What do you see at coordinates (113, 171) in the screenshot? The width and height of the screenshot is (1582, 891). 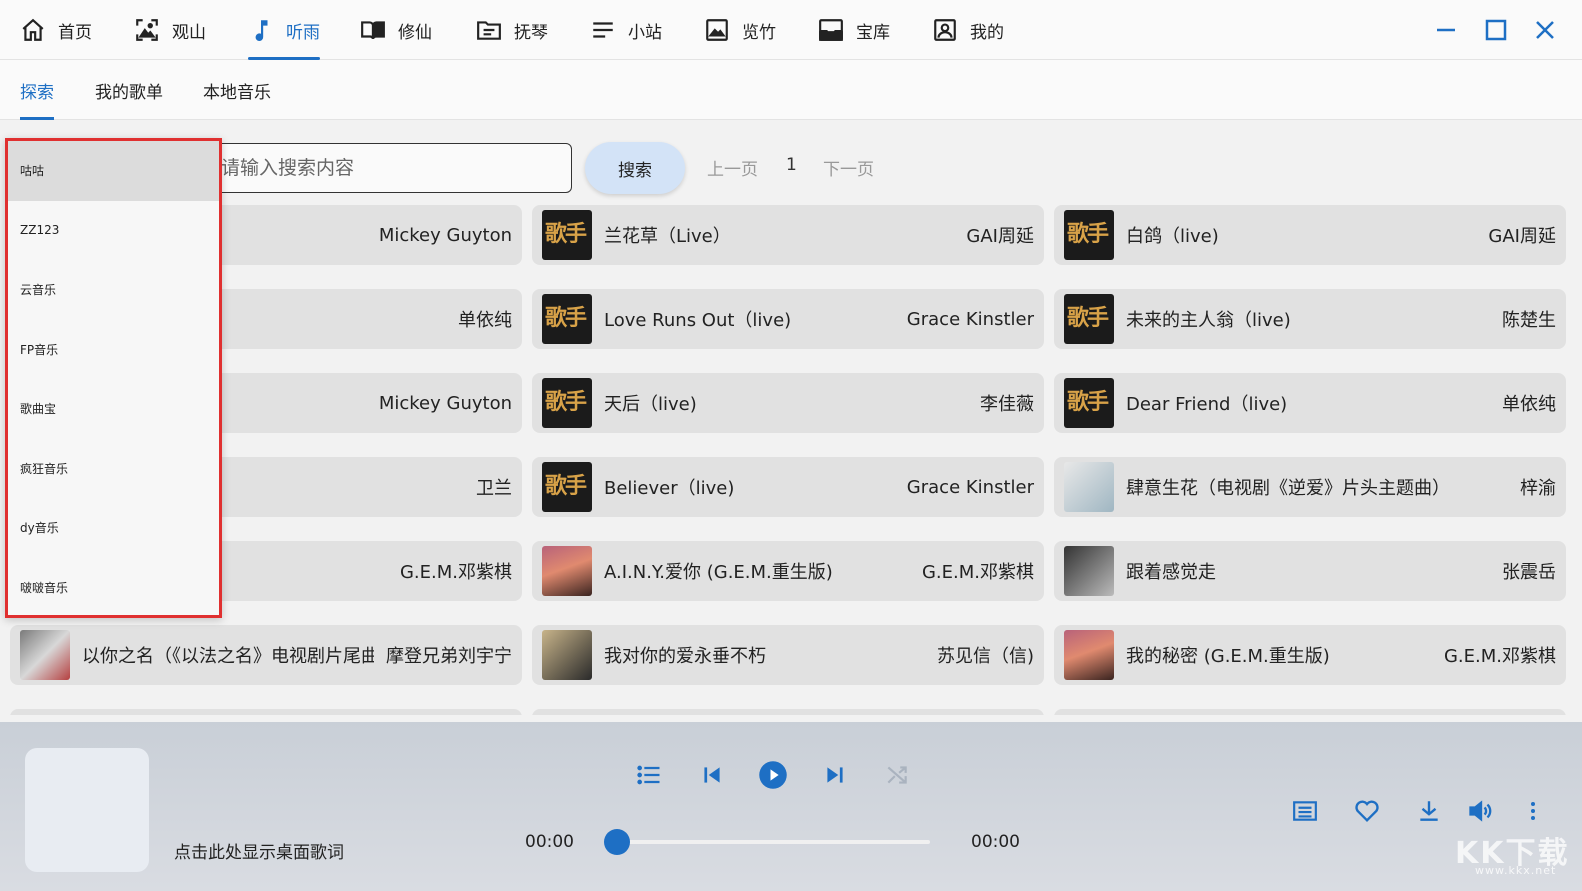 I see `source-option: 咕咕` at bounding box center [113, 171].